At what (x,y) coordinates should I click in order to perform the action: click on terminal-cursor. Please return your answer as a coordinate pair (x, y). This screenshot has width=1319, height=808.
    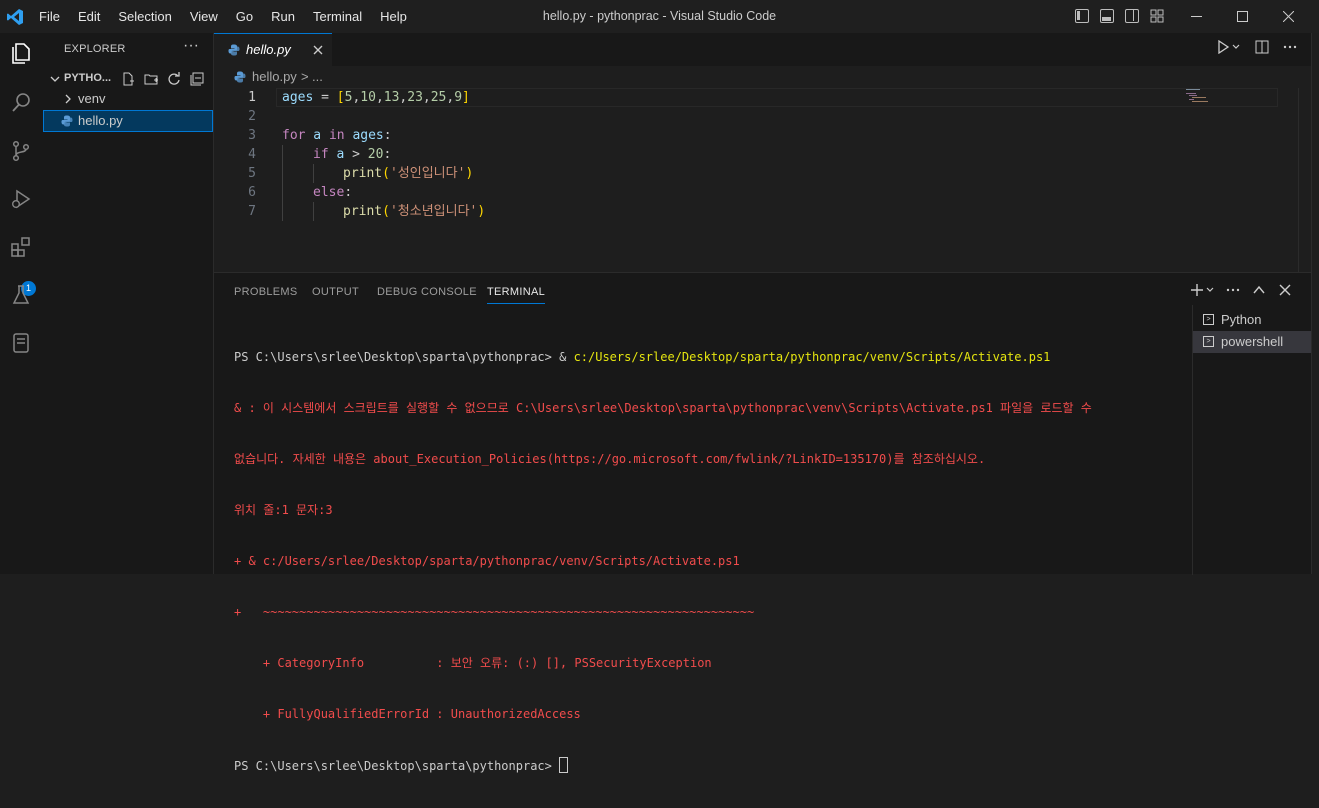
    Looking at the image, I should click on (564, 765).